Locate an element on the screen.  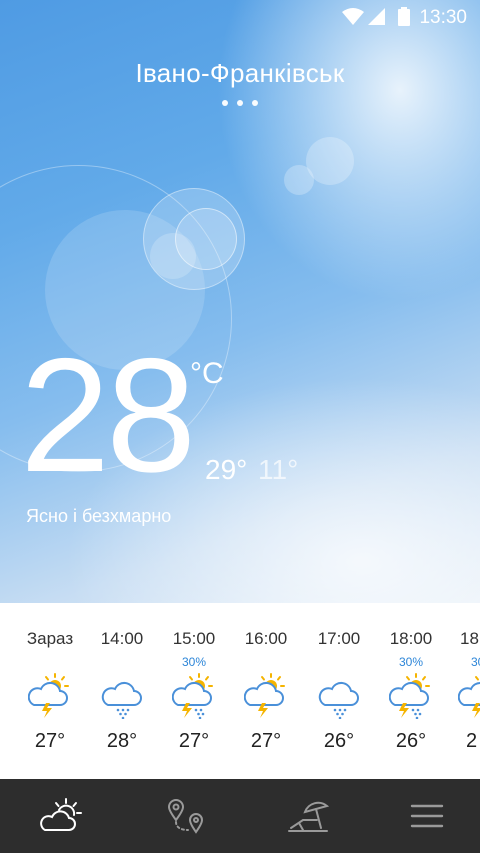
hour-time: 18:00 is located at coordinates (411, 638).